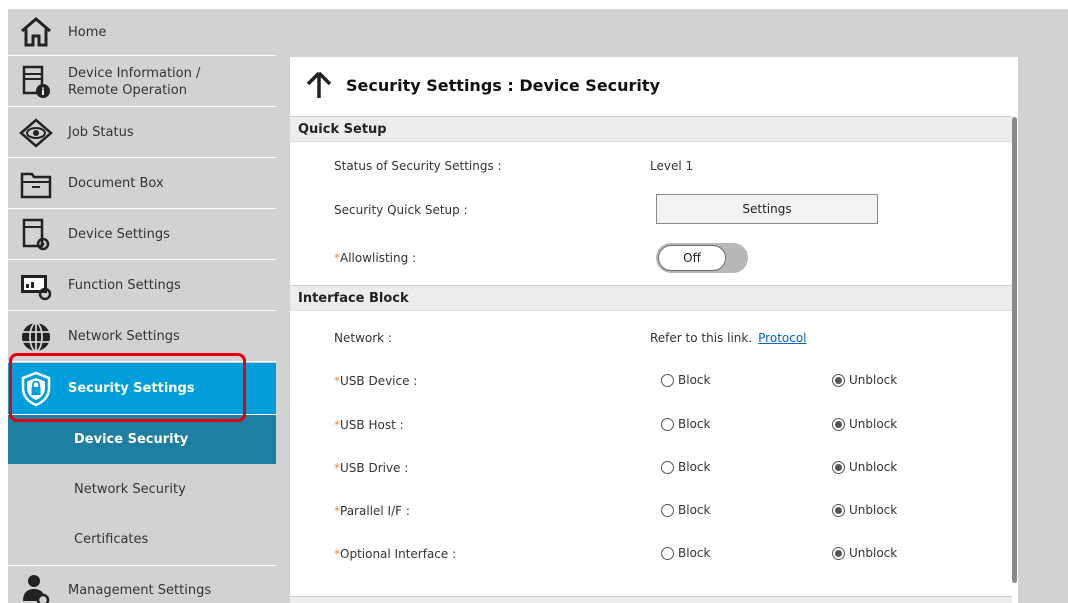  Describe the element at coordinates (728, 338) in the screenshot. I see `network-value: Refer to this link. Protocol` at that location.